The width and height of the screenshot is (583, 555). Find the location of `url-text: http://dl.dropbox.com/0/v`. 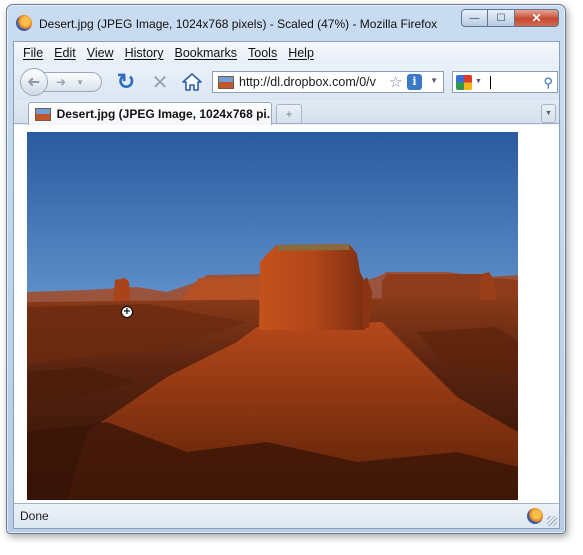

url-text: http://dl.dropbox.com/0/v is located at coordinates (314, 82).